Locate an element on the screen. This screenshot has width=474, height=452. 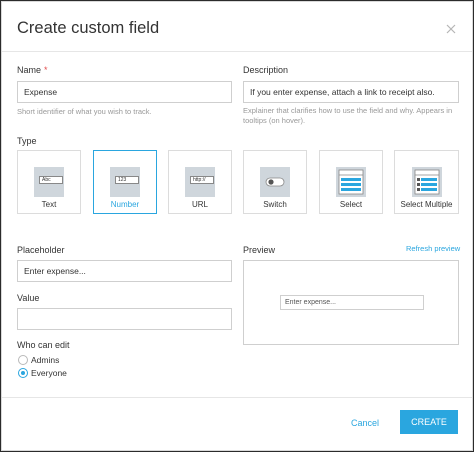
preview-label: Preview is located at coordinates (259, 250).